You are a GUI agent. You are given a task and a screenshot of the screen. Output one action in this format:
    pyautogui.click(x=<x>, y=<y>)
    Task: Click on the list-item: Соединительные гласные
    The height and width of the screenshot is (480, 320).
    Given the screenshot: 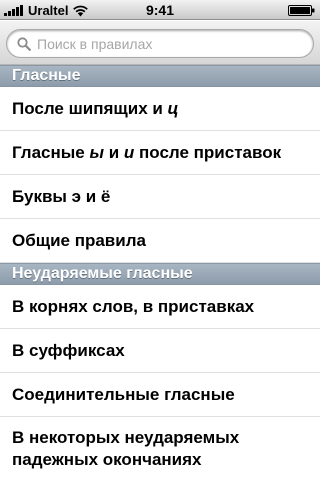 What is the action you would take?
    pyautogui.click(x=160, y=395)
    